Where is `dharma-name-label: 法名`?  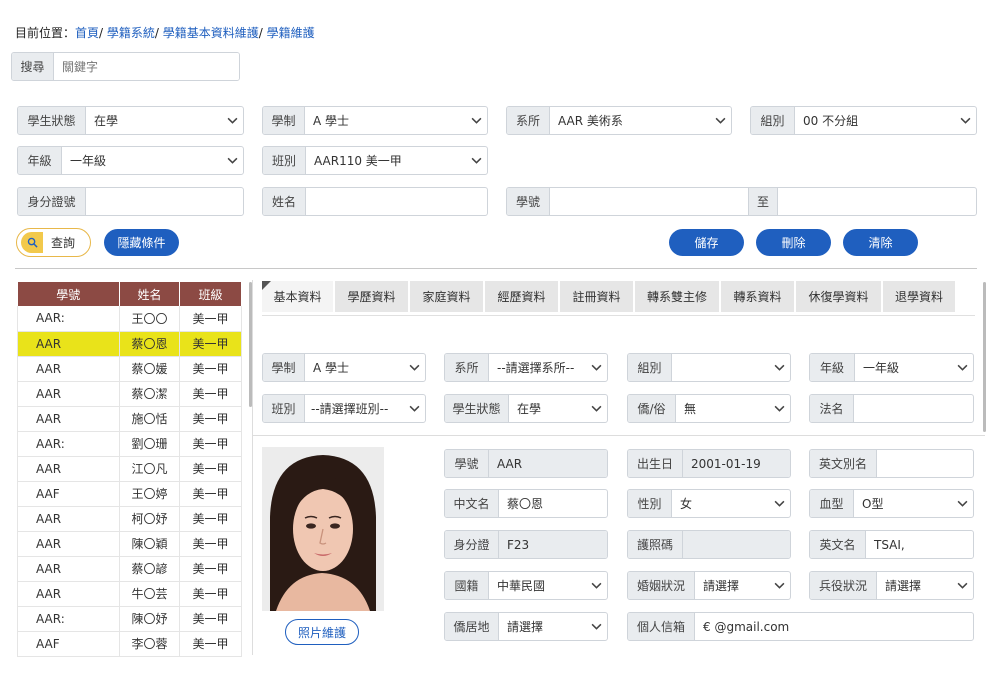
dharma-name-label: 法名 is located at coordinates (832, 408).